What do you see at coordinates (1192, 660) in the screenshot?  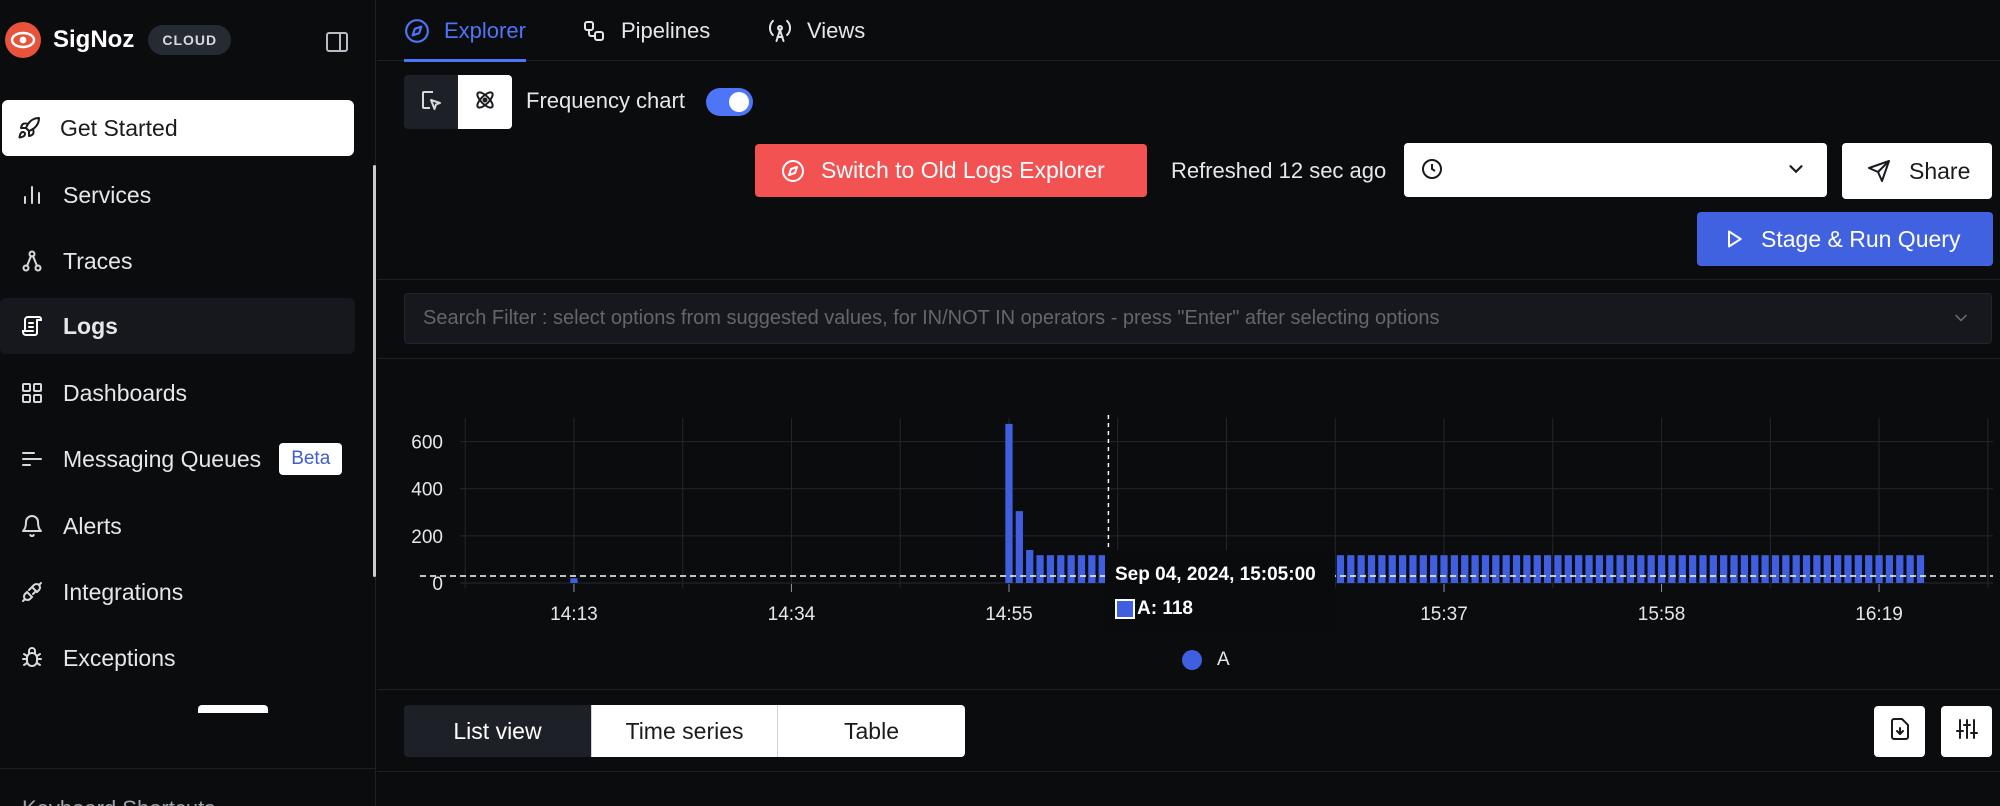 I see `legend-dot` at bounding box center [1192, 660].